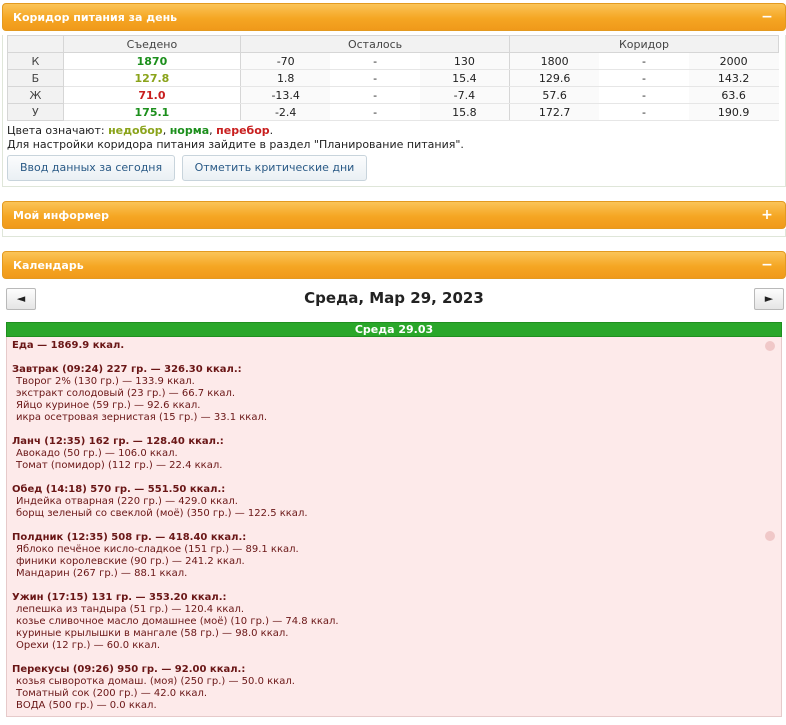  I want to click on corridor-from-value: 57.6, so click(554, 95).